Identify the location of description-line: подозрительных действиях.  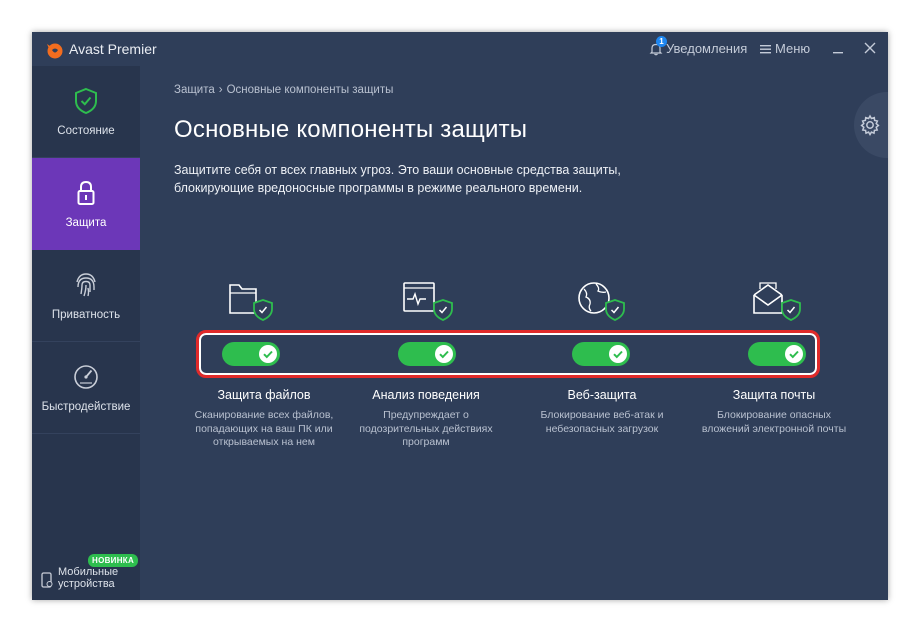
(426, 428).